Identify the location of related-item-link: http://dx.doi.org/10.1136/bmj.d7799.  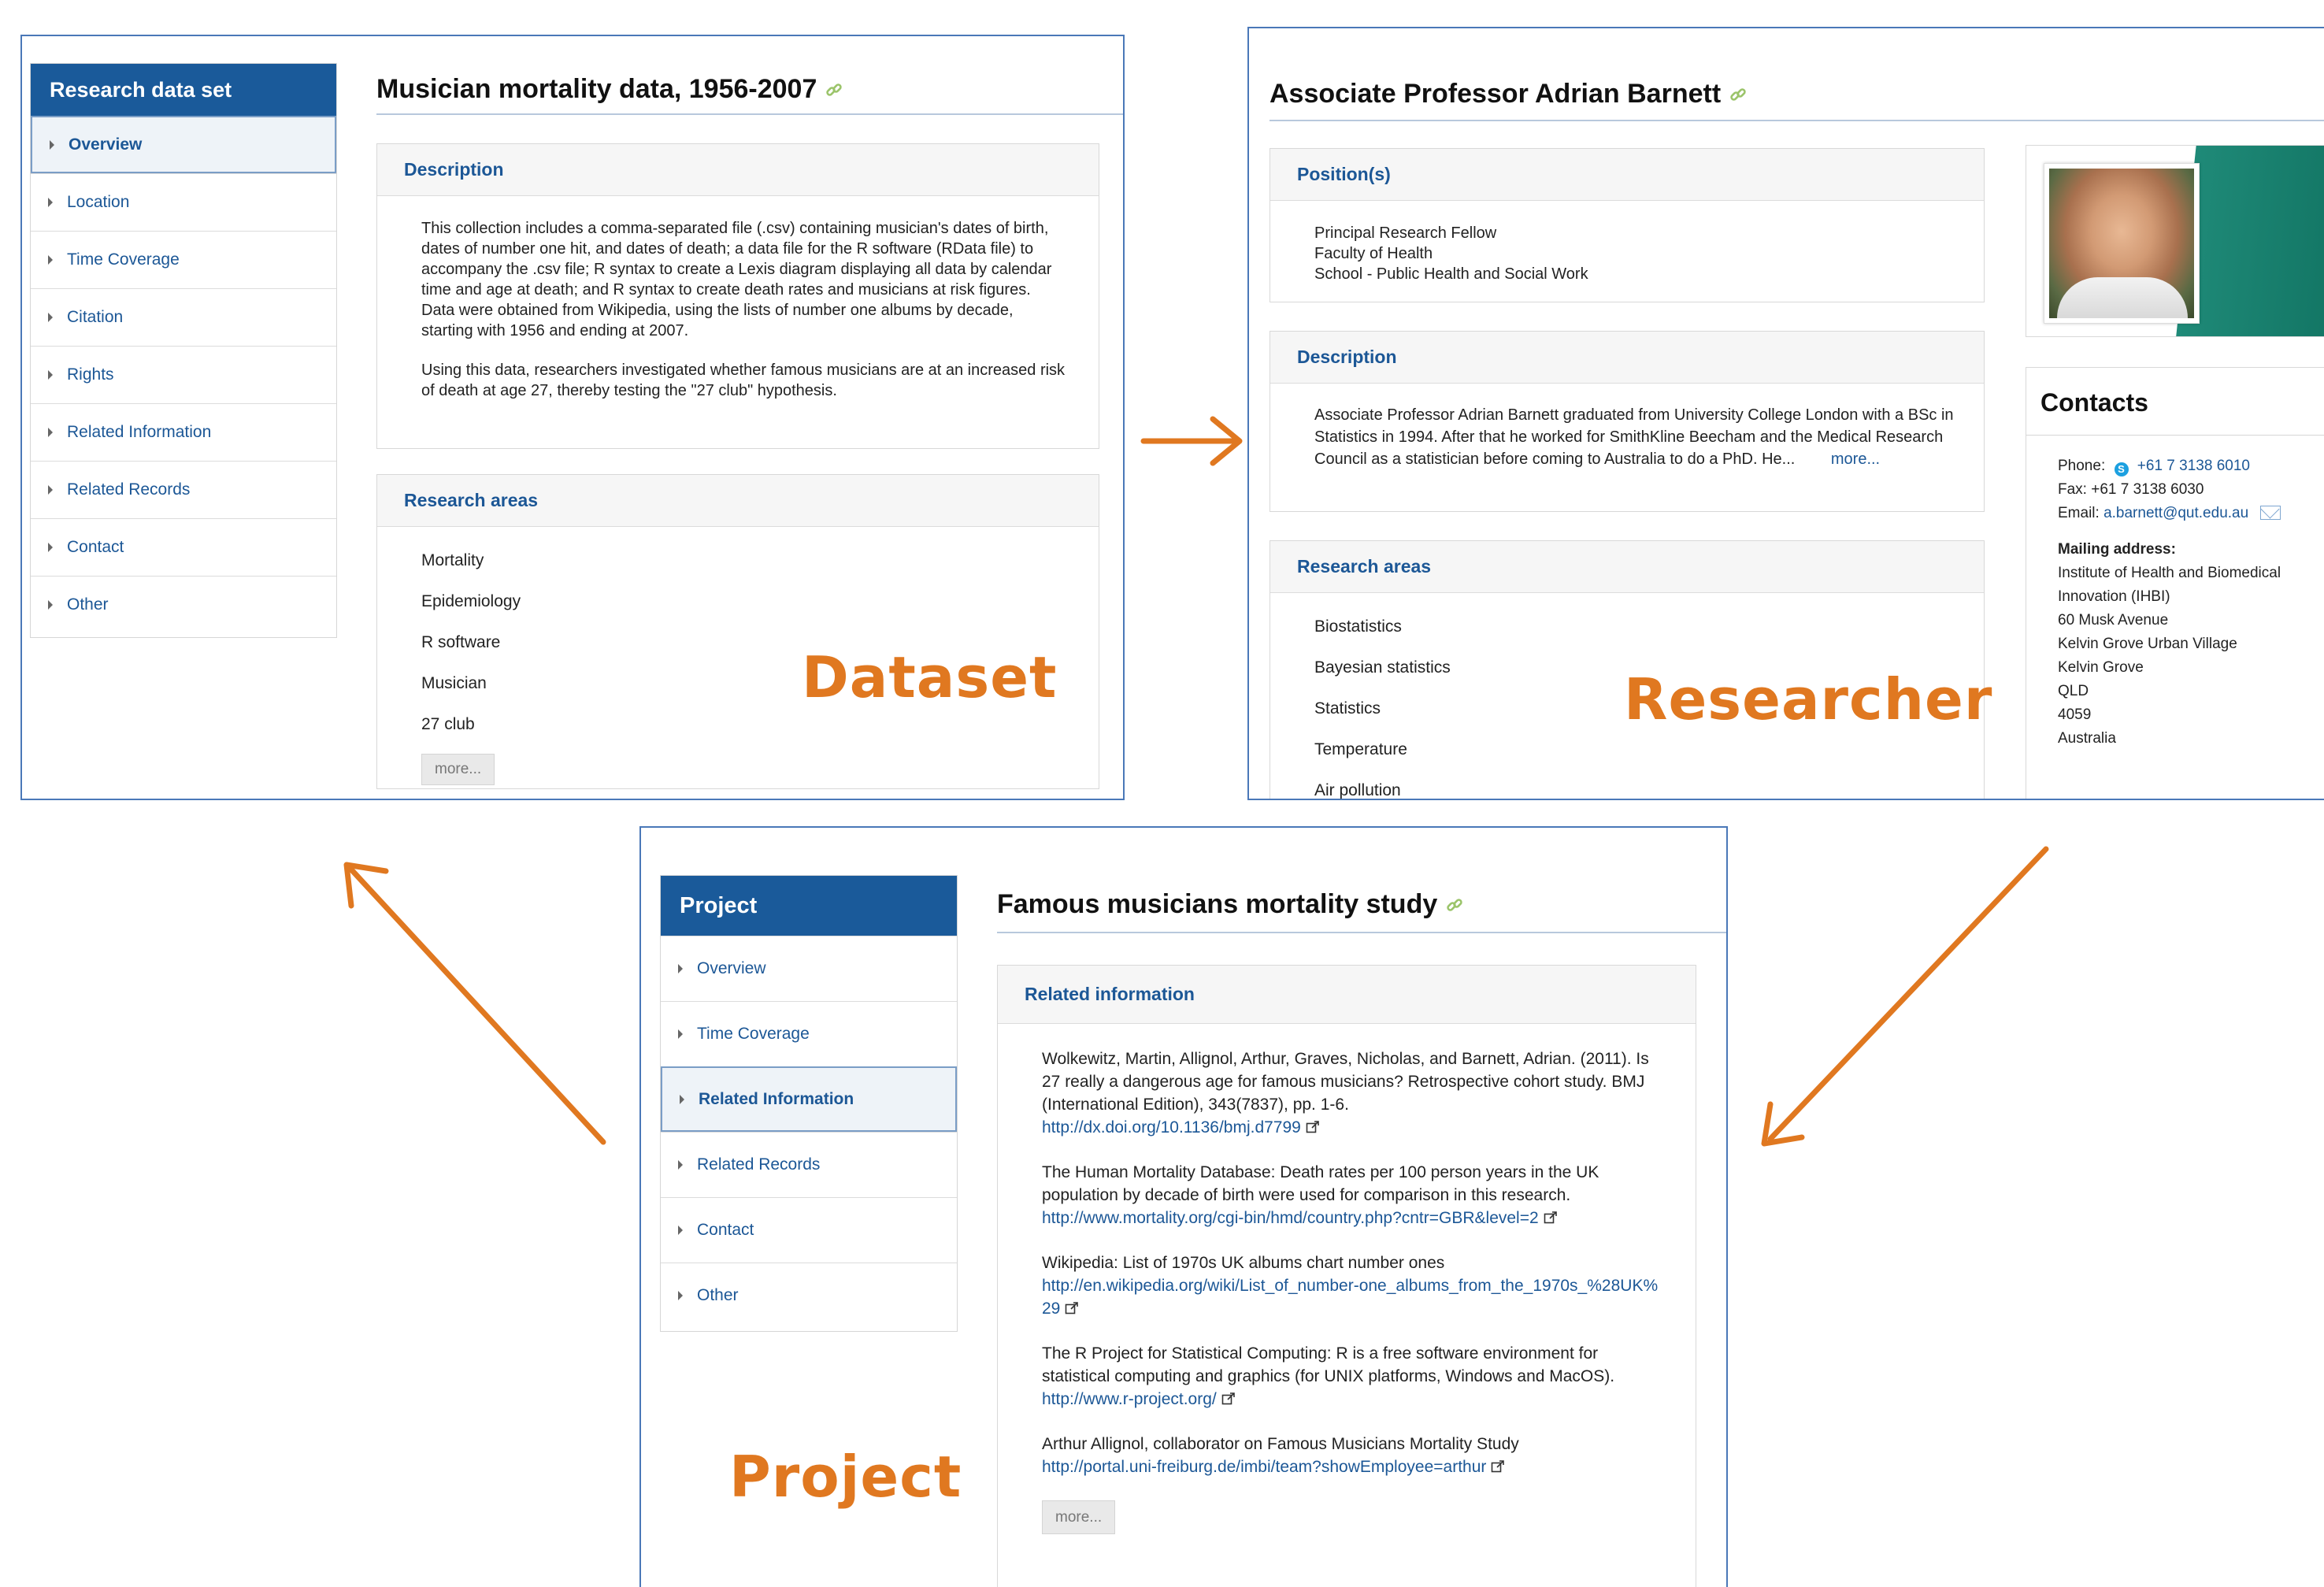
(1171, 1127).